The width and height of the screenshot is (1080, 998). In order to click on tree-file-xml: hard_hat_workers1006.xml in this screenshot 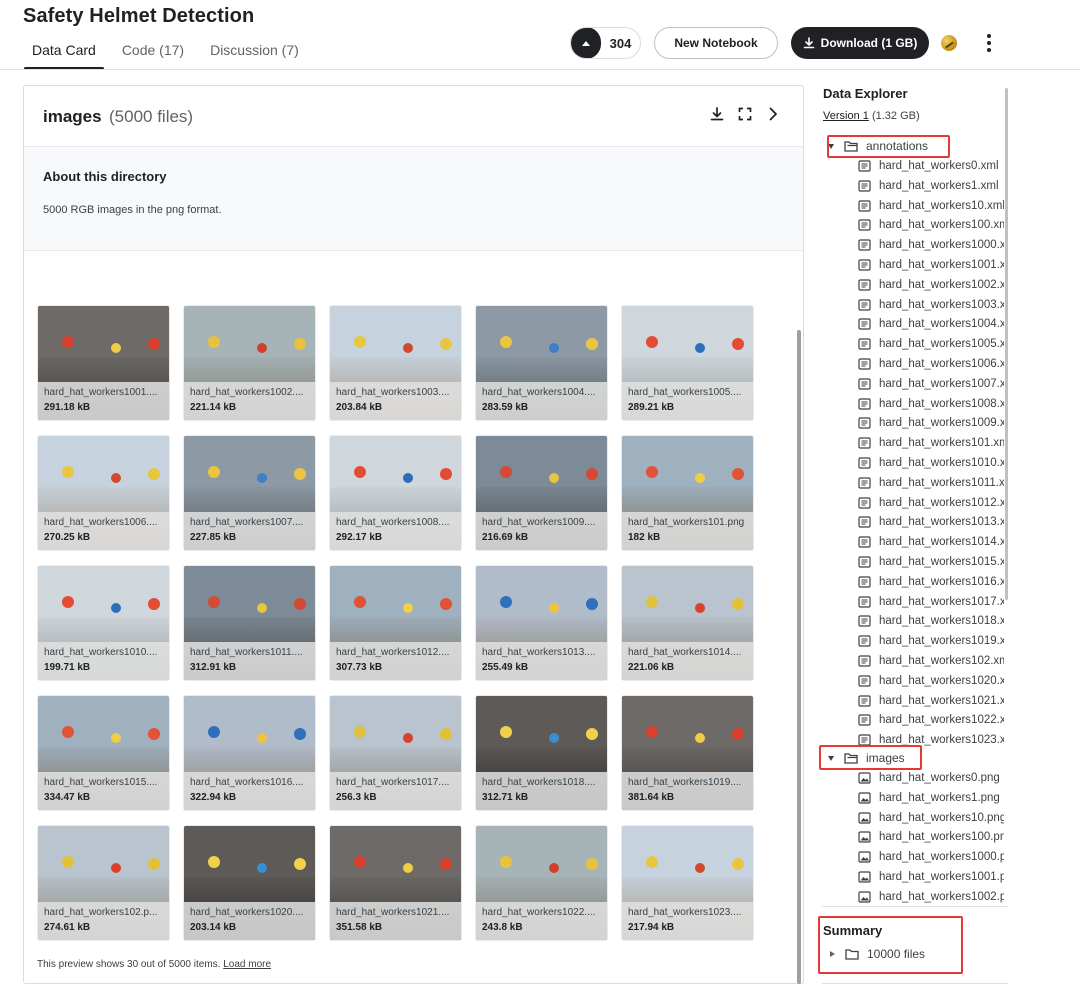, I will do `click(931, 364)`.